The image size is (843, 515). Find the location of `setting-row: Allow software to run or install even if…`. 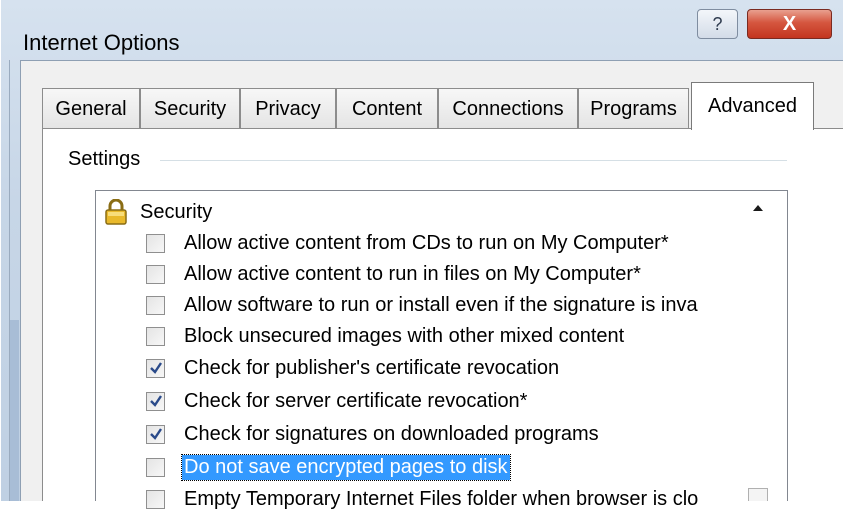

setting-row: Allow software to run or install even if… is located at coordinates (423, 305).